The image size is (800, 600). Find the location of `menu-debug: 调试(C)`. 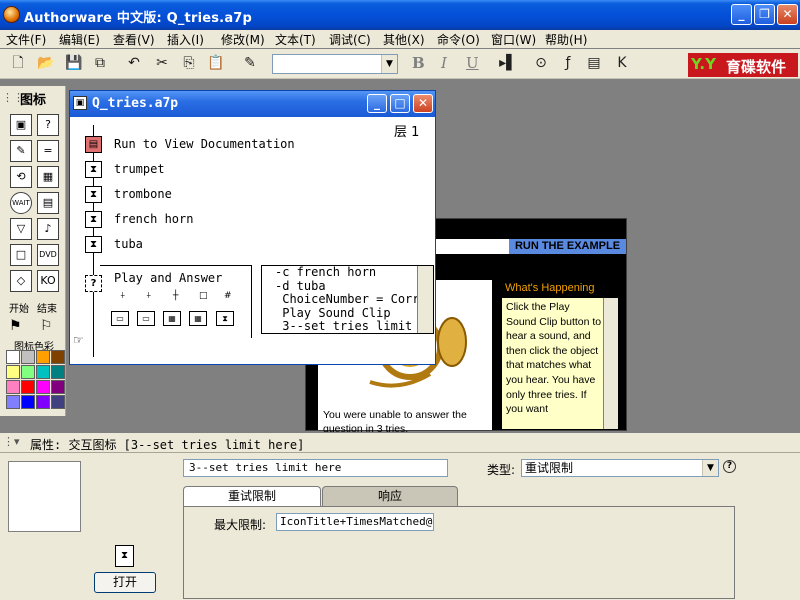

menu-debug: 调试(C) is located at coordinates (350, 39).